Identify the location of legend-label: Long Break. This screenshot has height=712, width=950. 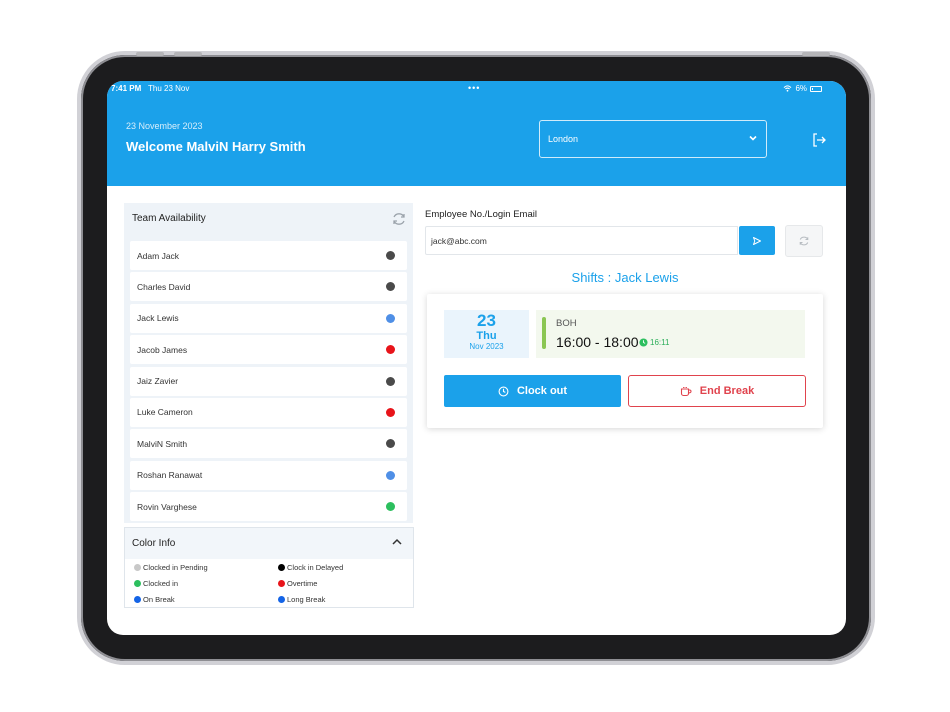
(306, 599).